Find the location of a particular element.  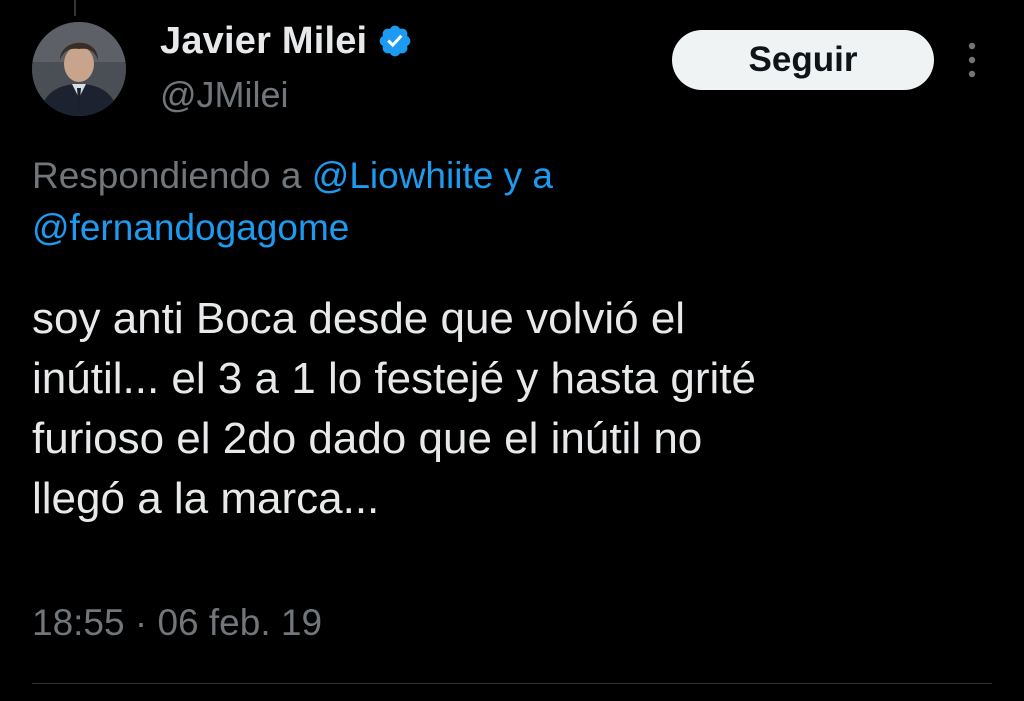

avatar is located at coordinates (79, 69).